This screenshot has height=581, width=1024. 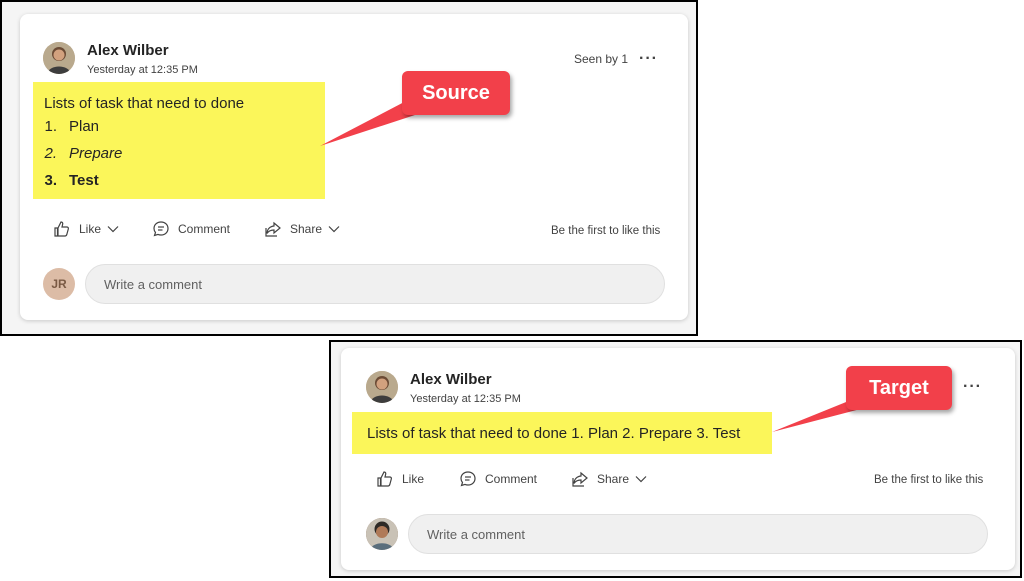 I want to click on source-callout: Source, so click(x=456, y=93).